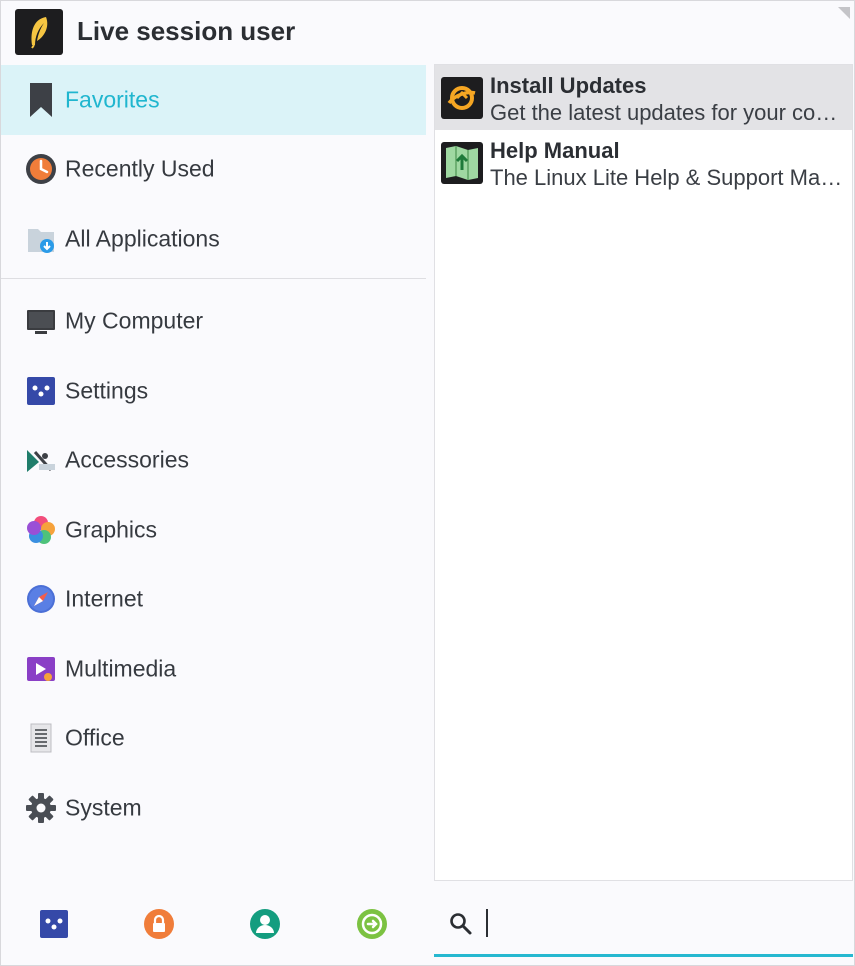 The width and height of the screenshot is (855, 966). I want to click on menu-header: Live session user, so click(428, 32).